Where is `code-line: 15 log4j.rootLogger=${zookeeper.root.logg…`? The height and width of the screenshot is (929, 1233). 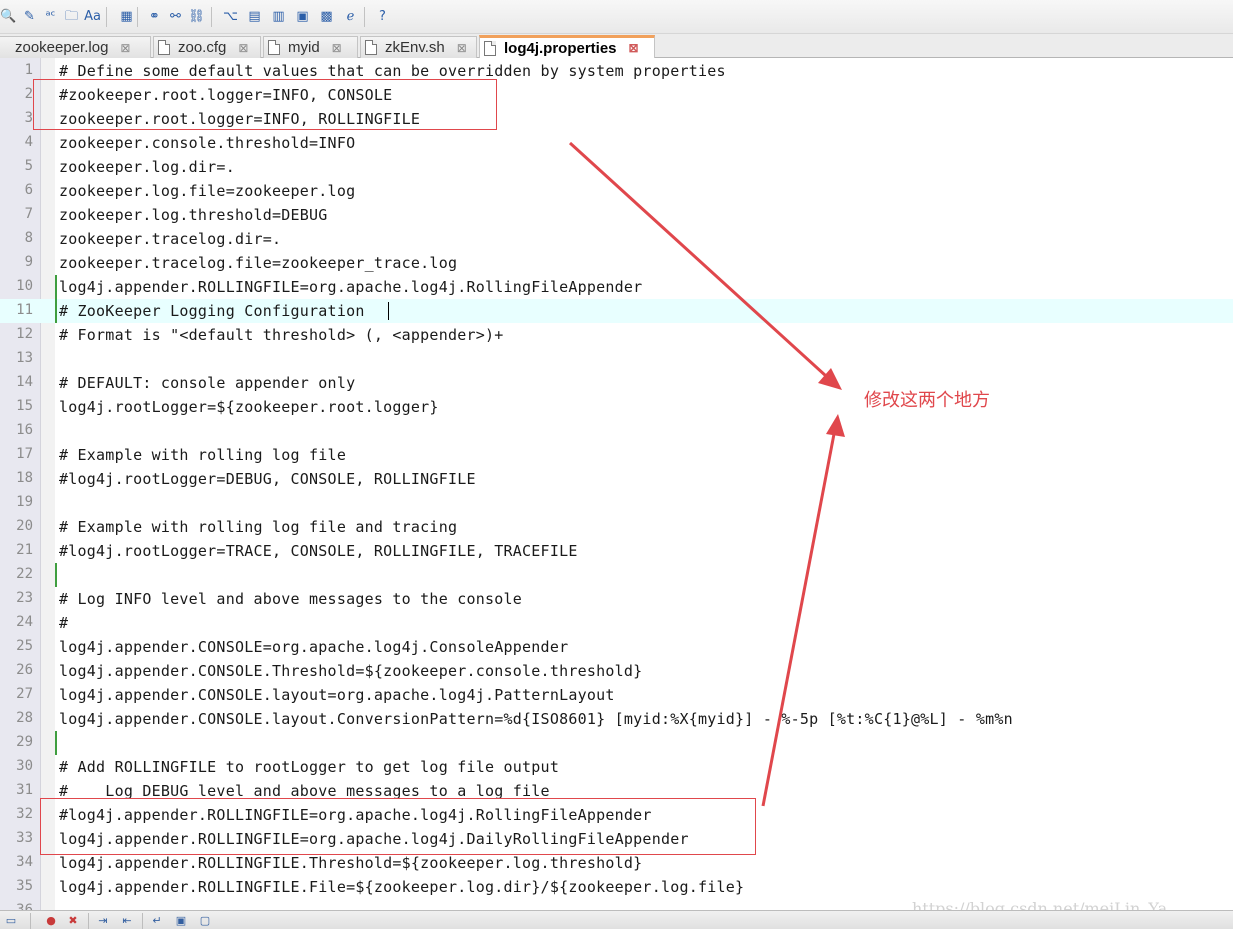 code-line: 15 log4j.rootLogger=${zookeeper.root.logg… is located at coordinates (616, 407).